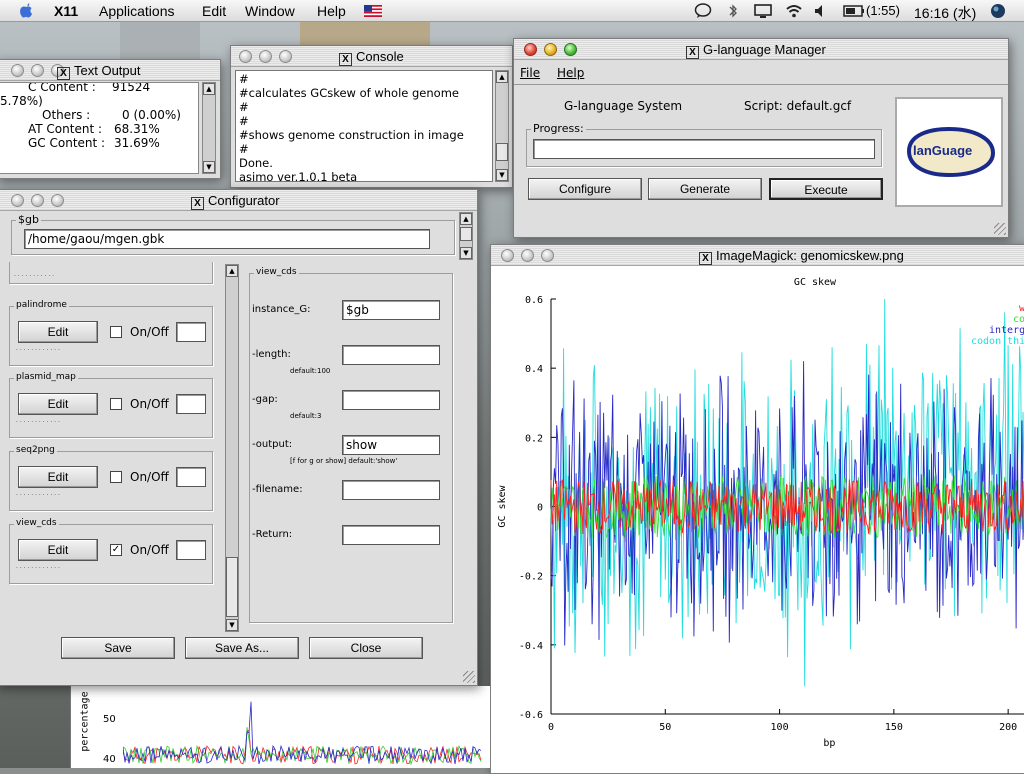 The width and height of the screenshot is (1024, 774). Describe the element at coordinates (540, 508) in the screenshot. I see `y-tick-label: 0` at that location.